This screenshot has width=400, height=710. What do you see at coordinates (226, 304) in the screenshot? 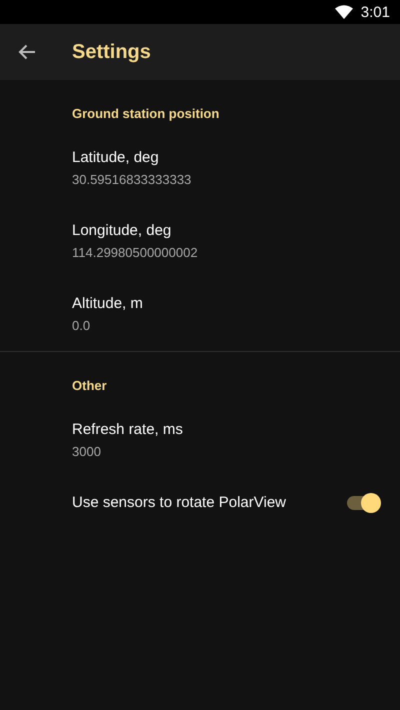
I see `preference-title: Altitude, m` at bounding box center [226, 304].